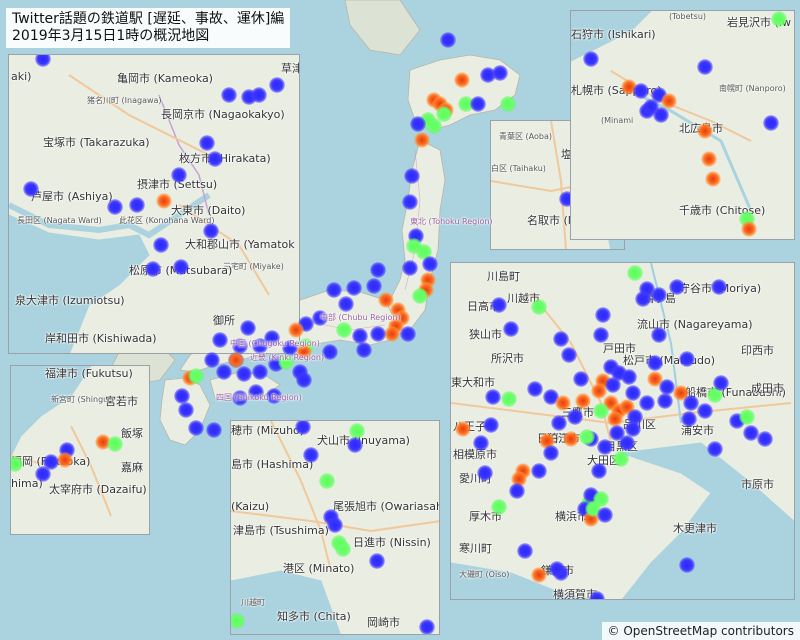 The width and height of the screenshot is (800, 640). Describe the element at coordinates (700, 631) in the screenshot. I see `osm-attribution: © OpenStreetMap contributors` at that location.